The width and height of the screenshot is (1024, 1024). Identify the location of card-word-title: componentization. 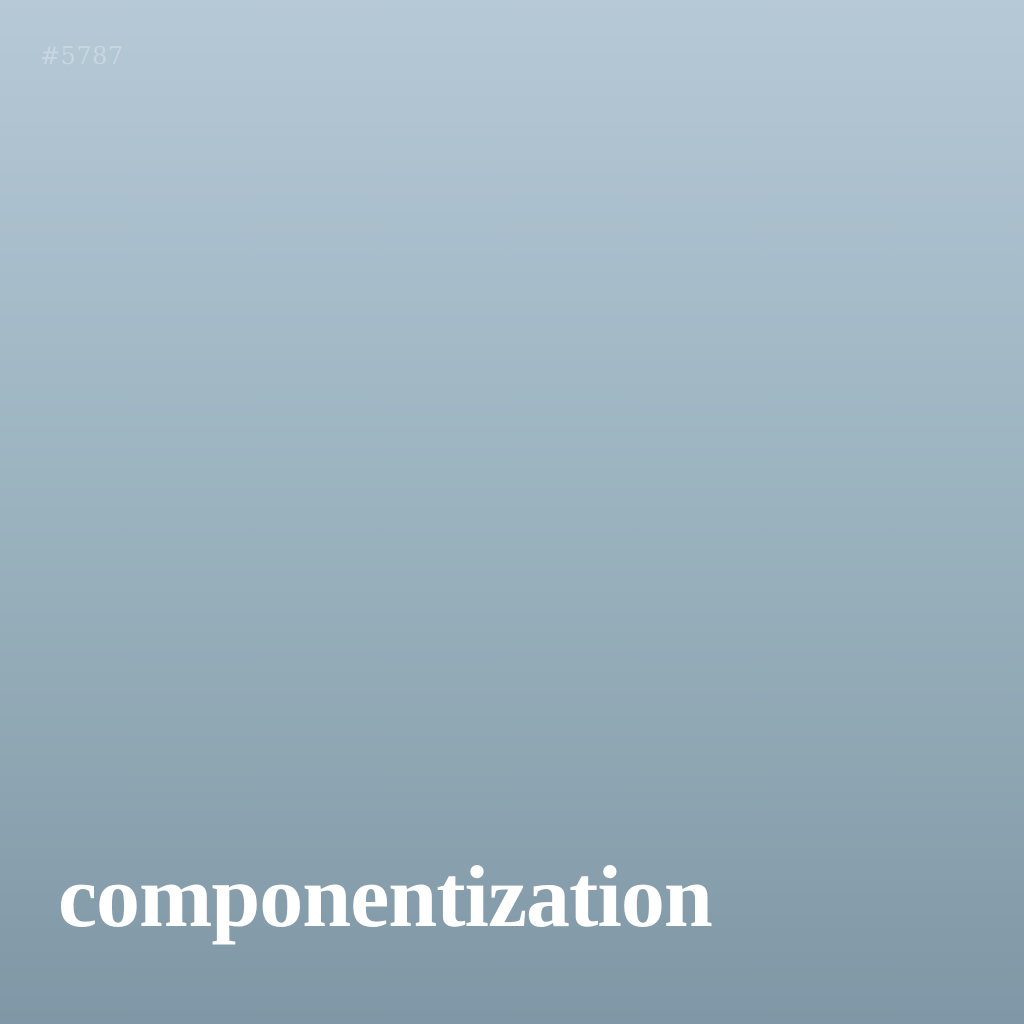
(385, 897).